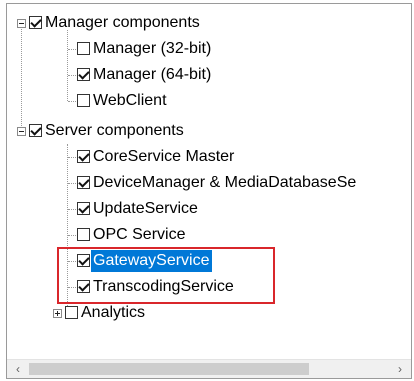 The width and height of the screenshot is (414, 381). What do you see at coordinates (145, 208) in the screenshot?
I see `tree-node-label: UpdateService` at bounding box center [145, 208].